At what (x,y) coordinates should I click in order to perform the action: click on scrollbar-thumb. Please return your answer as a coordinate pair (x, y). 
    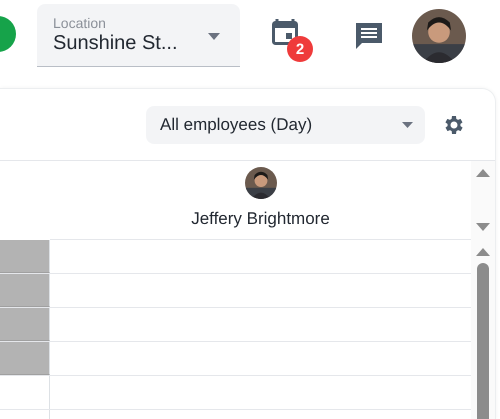
    Looking at the image, I should click on (483, 341).